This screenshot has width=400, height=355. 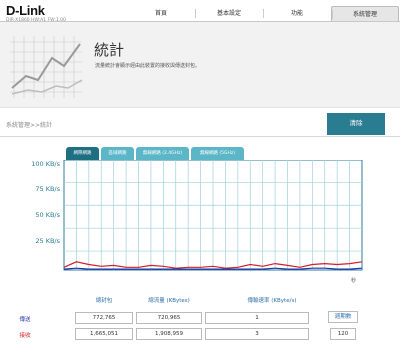 What do you see at coordinates (169, 301) in the screenshot?
I see `column-header-traffic: 總流量 (KBytes)` at bounding box center [169, 301].